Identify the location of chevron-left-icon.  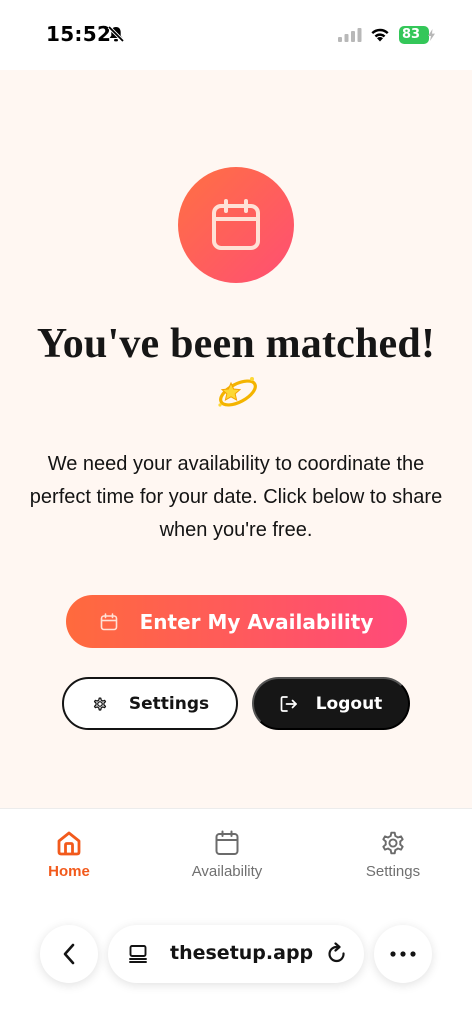
(69, 954).